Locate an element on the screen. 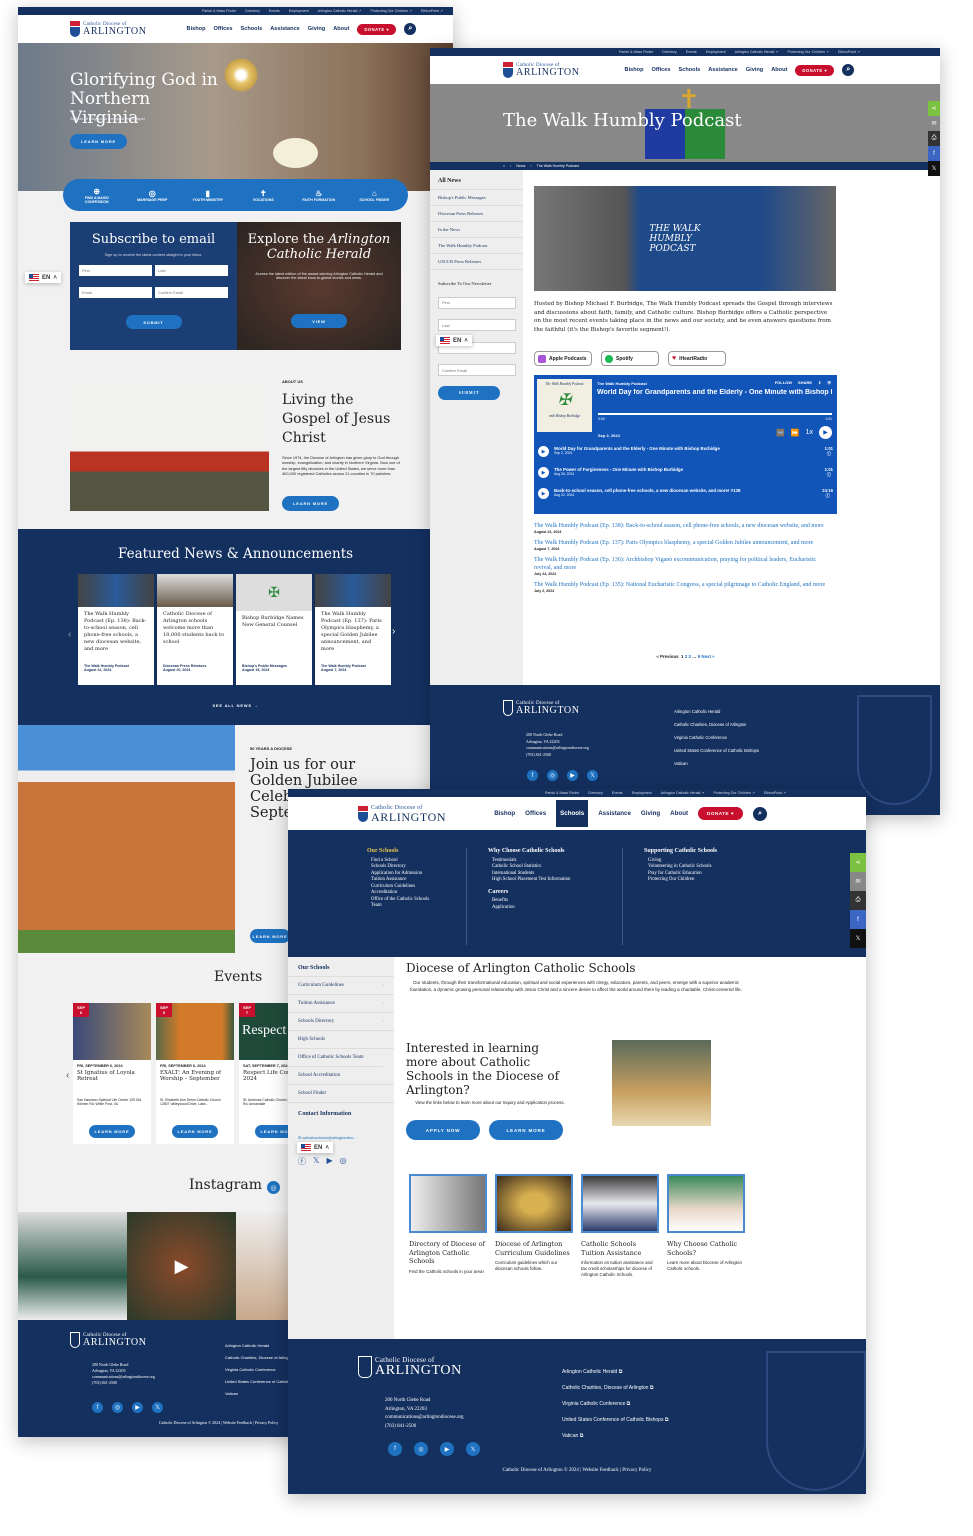 The width and height of the screenshot is (973, 1536). newsletter-submit-button: Submit is located at coordinates (469, 392).